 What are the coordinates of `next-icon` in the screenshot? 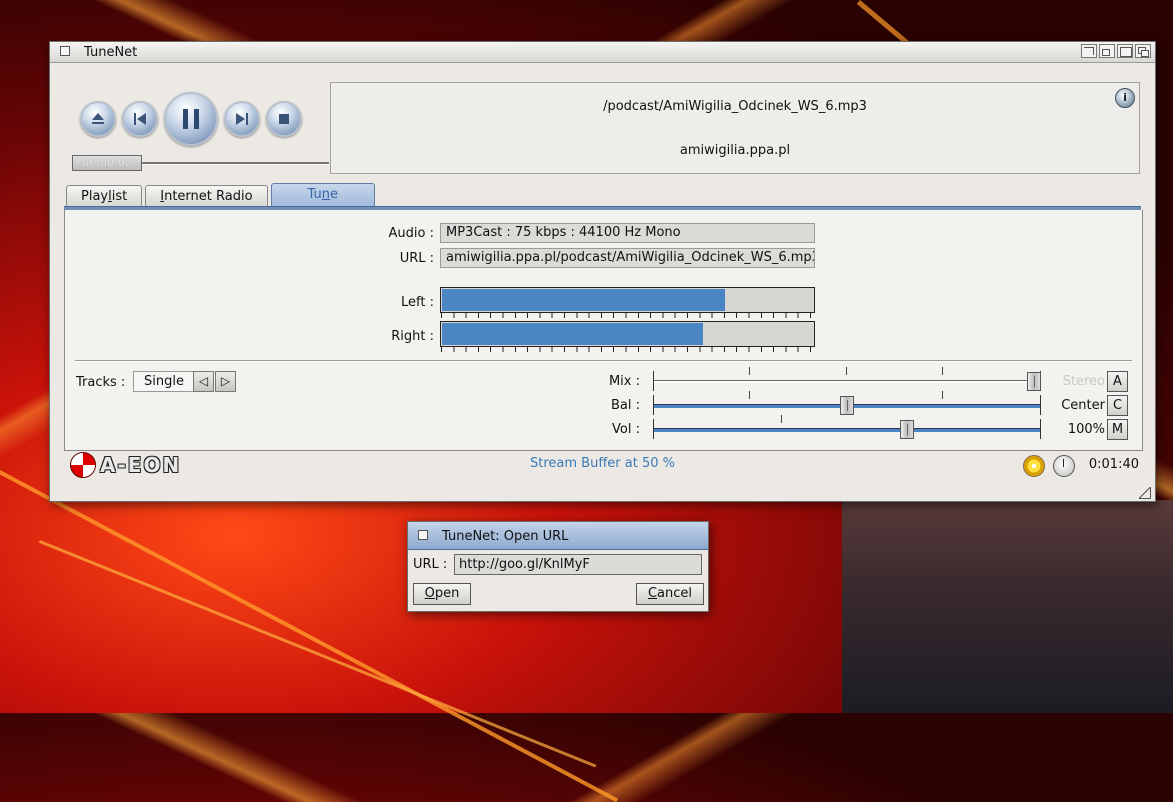 It's located at (242, 119).